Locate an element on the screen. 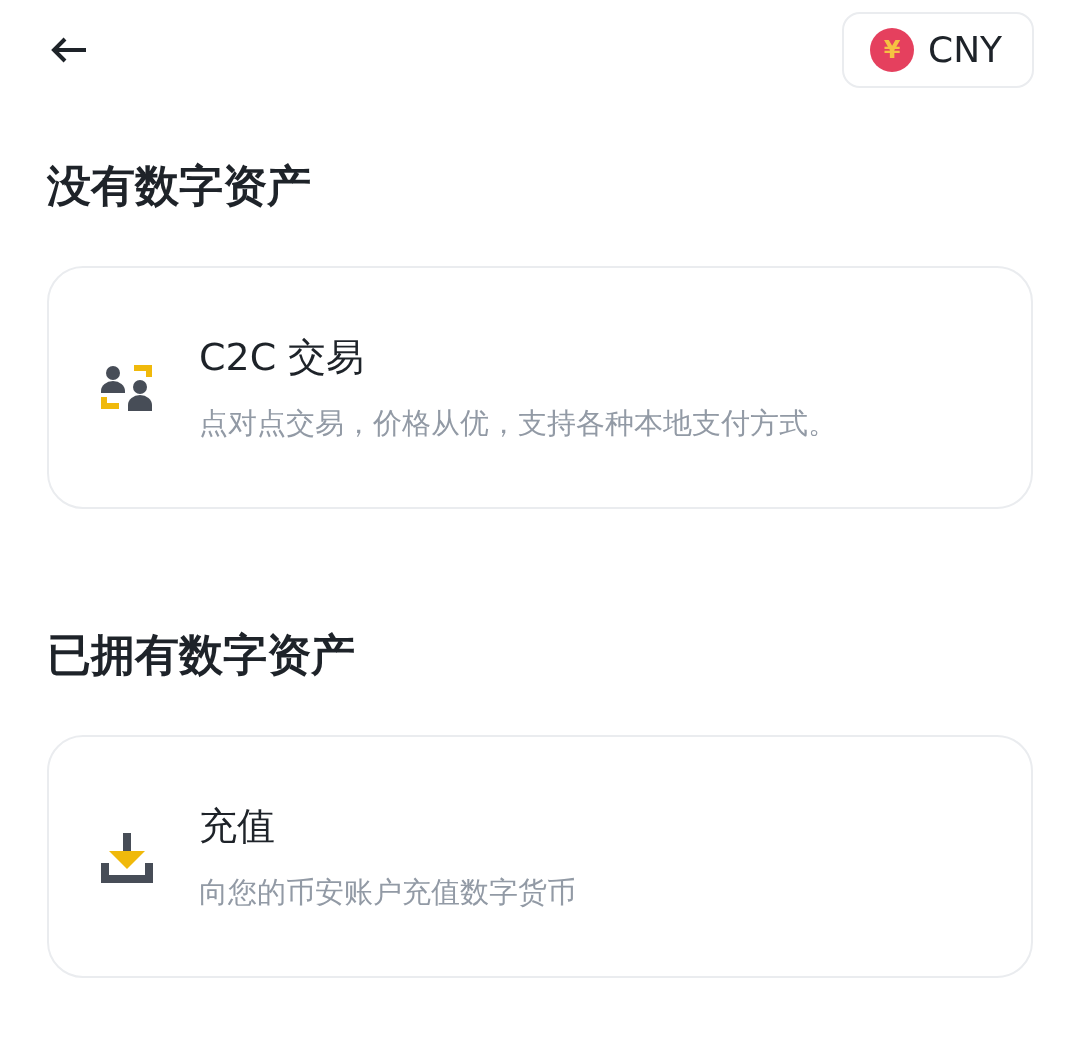  card-description: 点对点交易，价格从优，支持各种本地支付方式。 is located at coordinates (518, 423).